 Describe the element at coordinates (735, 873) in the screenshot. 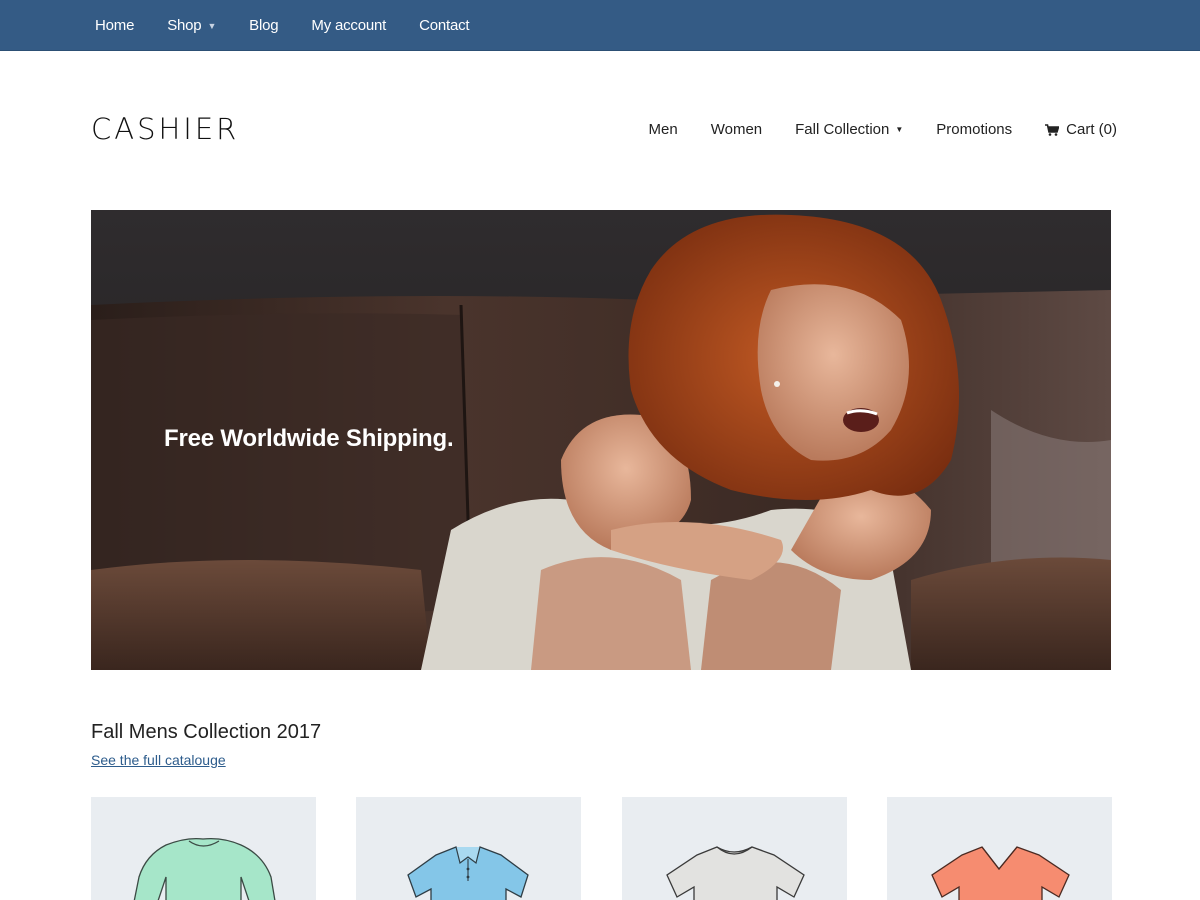

I see `grey-tshirt-image` at that location.